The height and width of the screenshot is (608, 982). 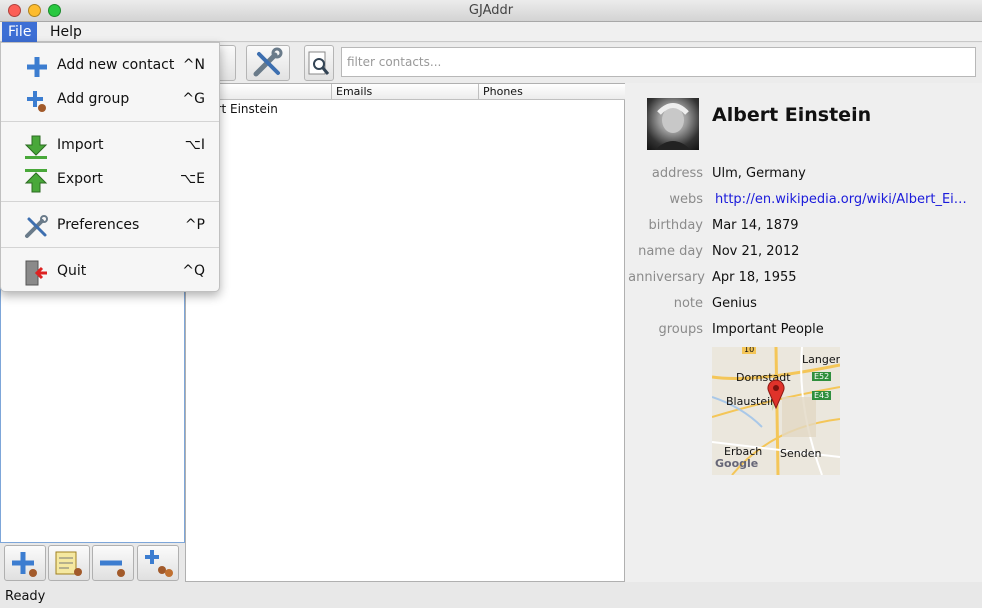 What do you see at coordinates (776, 394) in the screenshot?
I see `map-pin-icon` at bounding box center [776, 394].